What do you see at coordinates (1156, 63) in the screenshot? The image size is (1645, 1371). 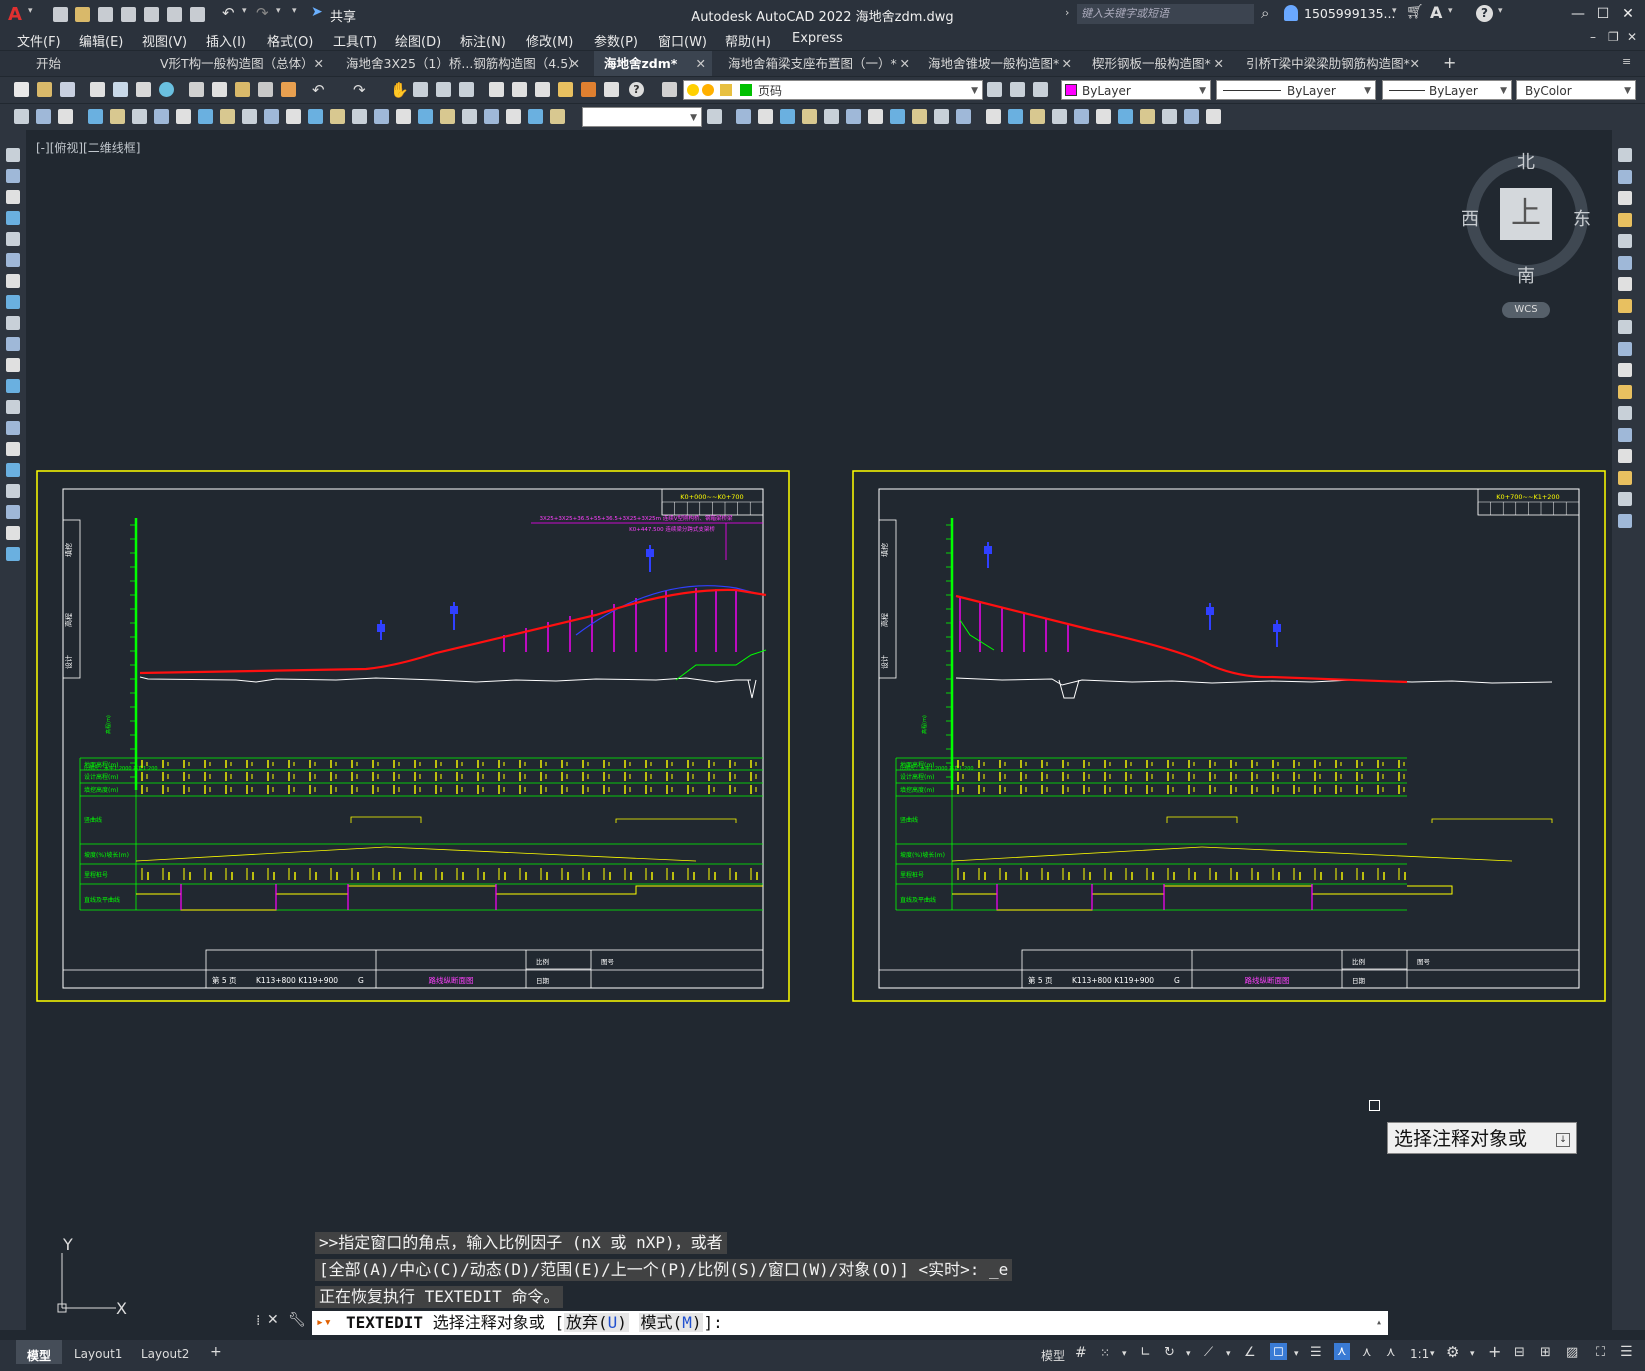 I see `tab-wedge-plate: 楔形钢板一般构造图* ✕` at bounding box center [1156, 63].